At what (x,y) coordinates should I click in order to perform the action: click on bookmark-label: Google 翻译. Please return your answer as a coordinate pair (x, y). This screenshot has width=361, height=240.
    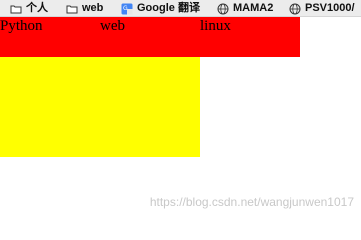
    Looking at the image, I should click on (168, 8).